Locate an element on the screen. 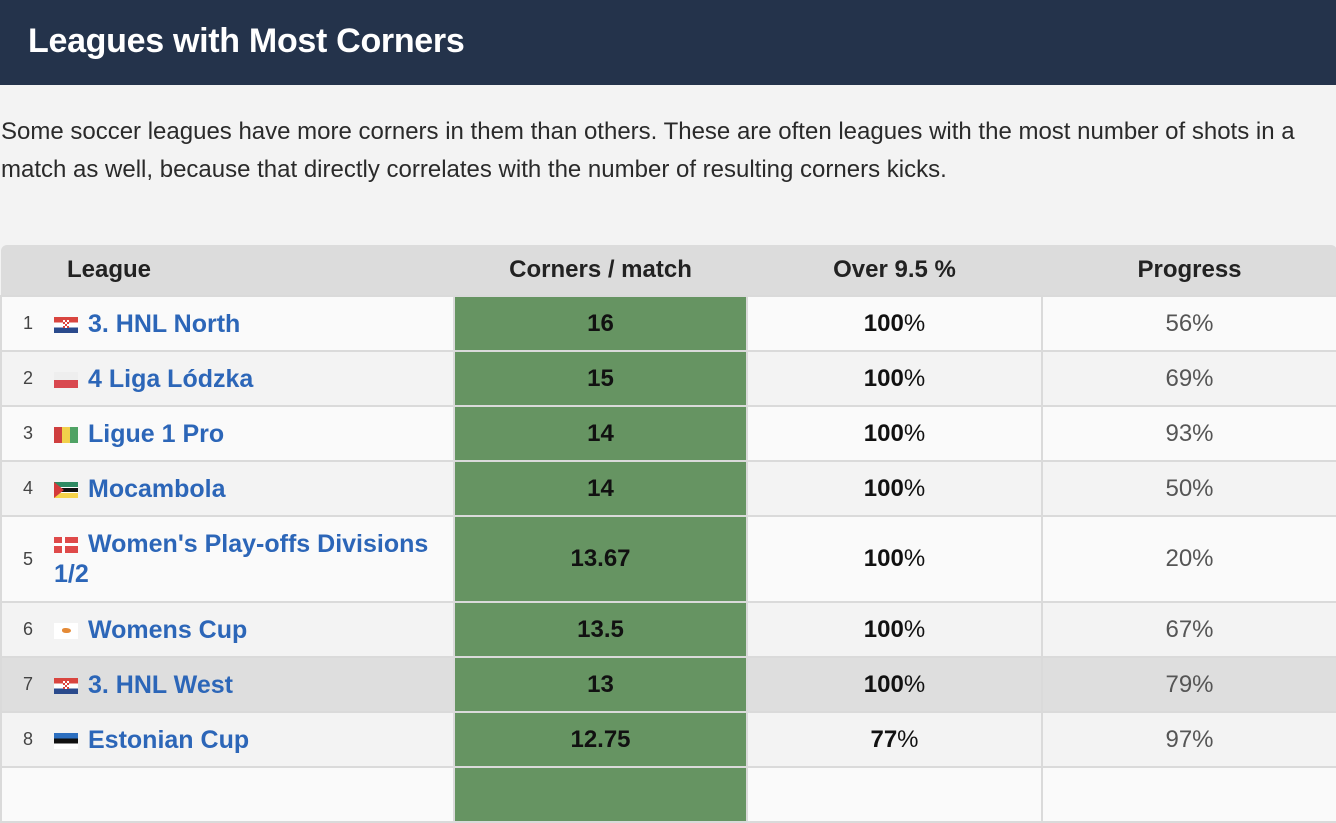 The width and height of the screenshot is (1336, 823). over-cell is located at coordinates (894, 794).